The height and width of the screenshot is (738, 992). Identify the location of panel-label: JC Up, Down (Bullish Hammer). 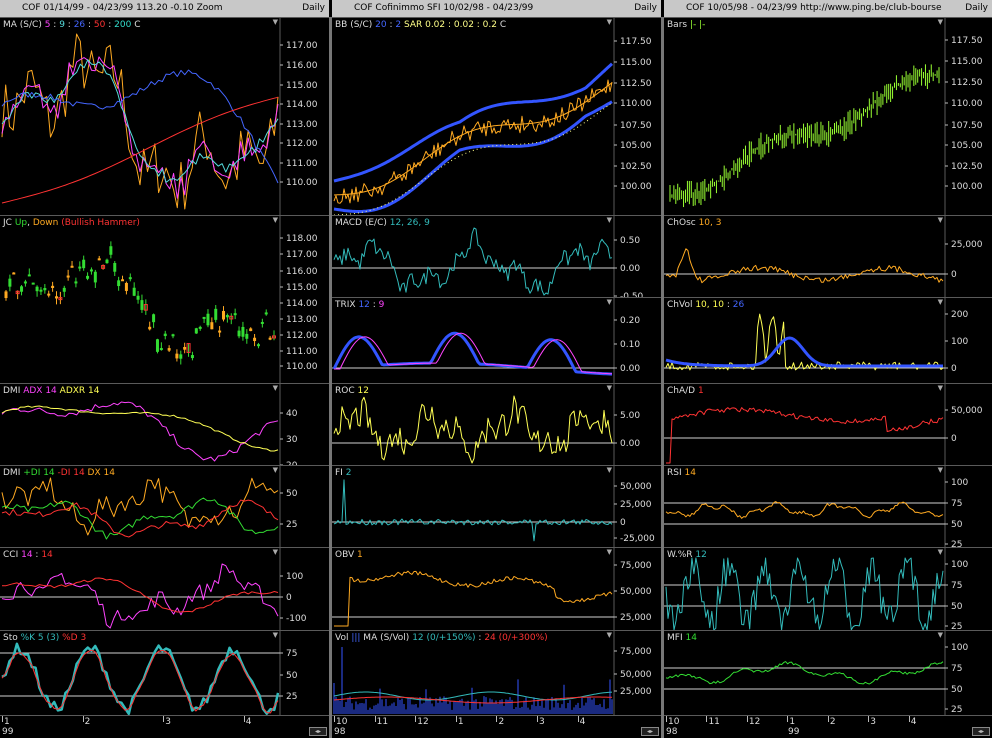
(71, 223).